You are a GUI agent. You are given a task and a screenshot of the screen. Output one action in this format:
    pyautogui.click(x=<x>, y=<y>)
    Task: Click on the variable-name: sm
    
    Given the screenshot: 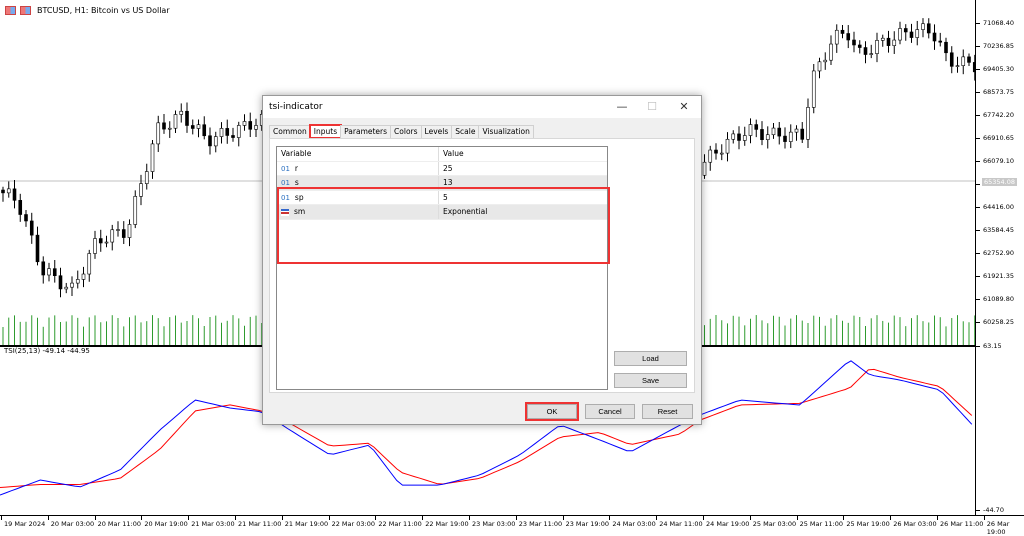 What is the action you would take?
    pyautogui.click(x=300, y=211)
    